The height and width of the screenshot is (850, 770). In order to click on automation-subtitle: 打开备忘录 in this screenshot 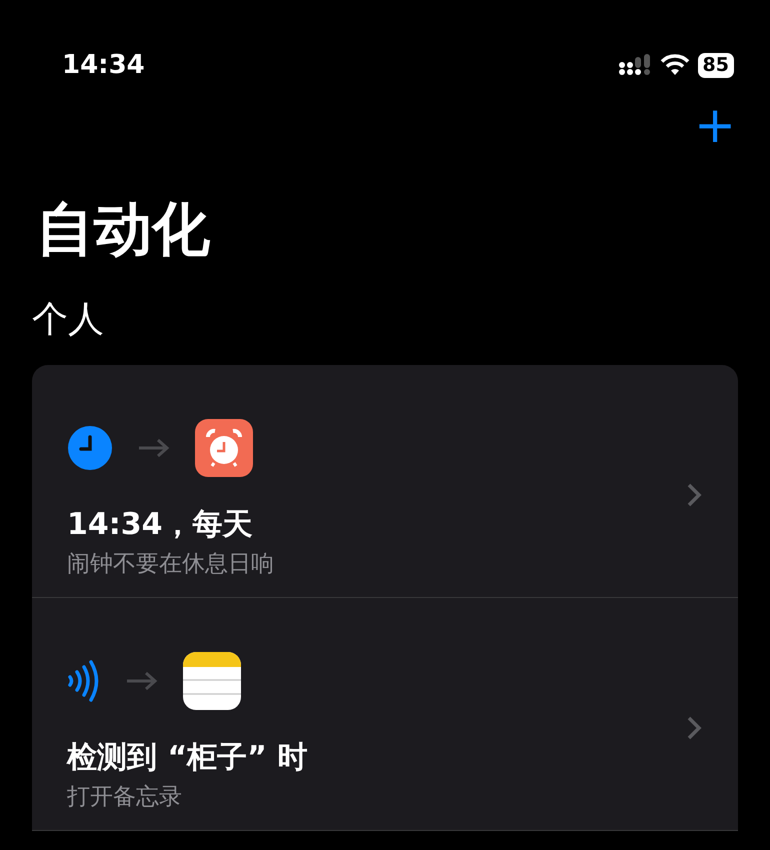, I will do `click(125, 797)`.